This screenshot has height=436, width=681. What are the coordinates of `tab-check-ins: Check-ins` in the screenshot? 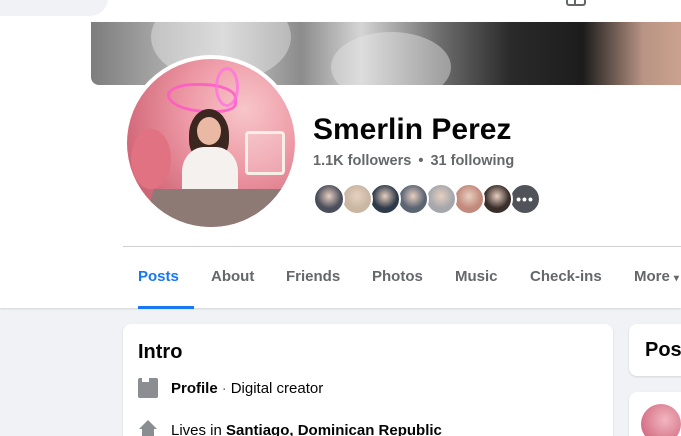 It's located at (566, 277).